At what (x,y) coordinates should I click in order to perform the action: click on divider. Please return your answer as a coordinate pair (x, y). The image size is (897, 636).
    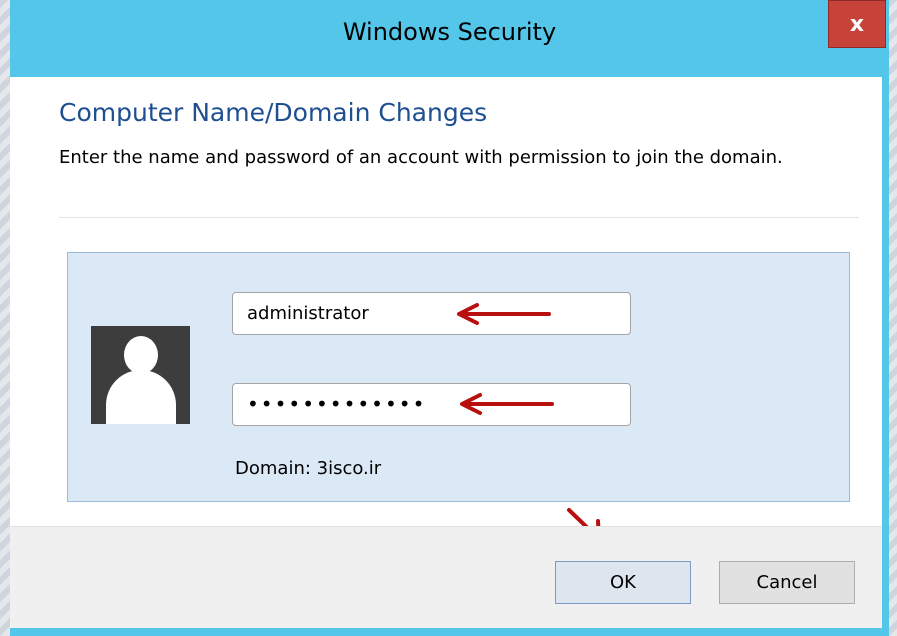
    Looking at the image, I should click on (459, 217).